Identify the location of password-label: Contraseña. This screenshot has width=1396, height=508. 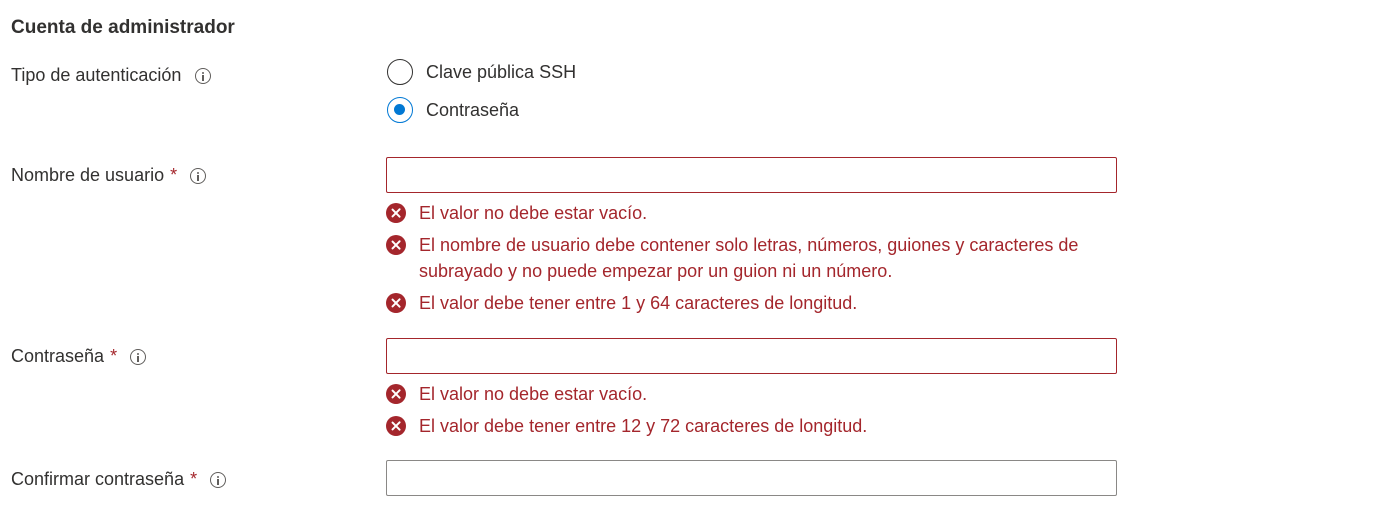
(58, 356).